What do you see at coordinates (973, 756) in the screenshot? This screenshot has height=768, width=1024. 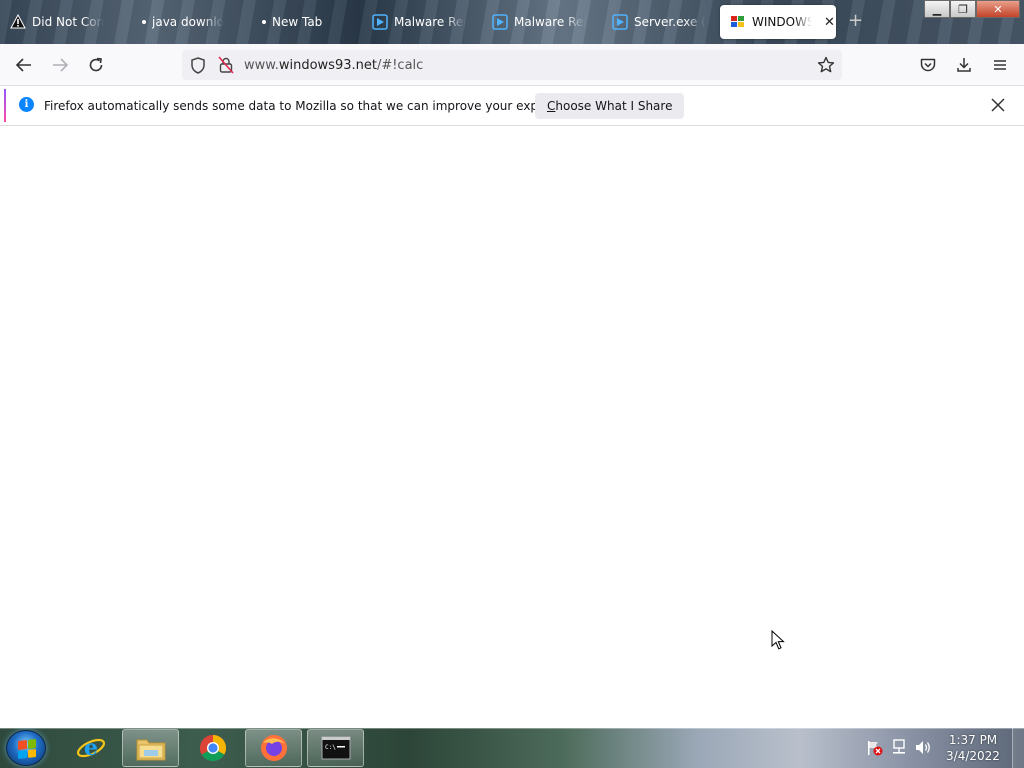 I see `clock-date: 3/4/2022` at bounding box center [973, 756].